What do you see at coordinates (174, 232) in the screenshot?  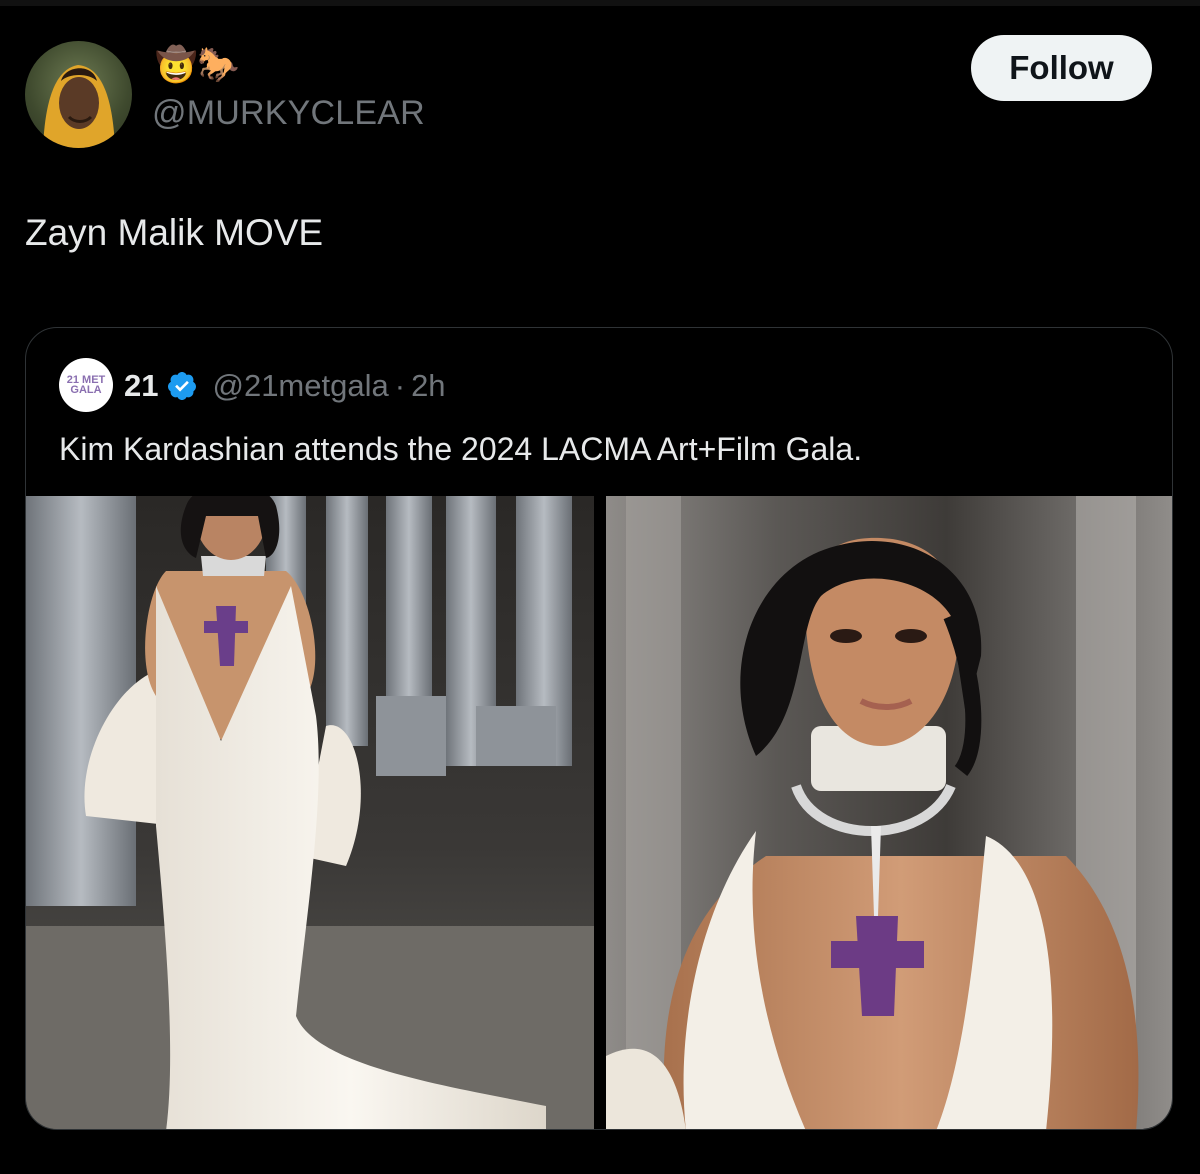 I see `post-text: Zayn Malik MOVE` at bounding box center [174, 232].